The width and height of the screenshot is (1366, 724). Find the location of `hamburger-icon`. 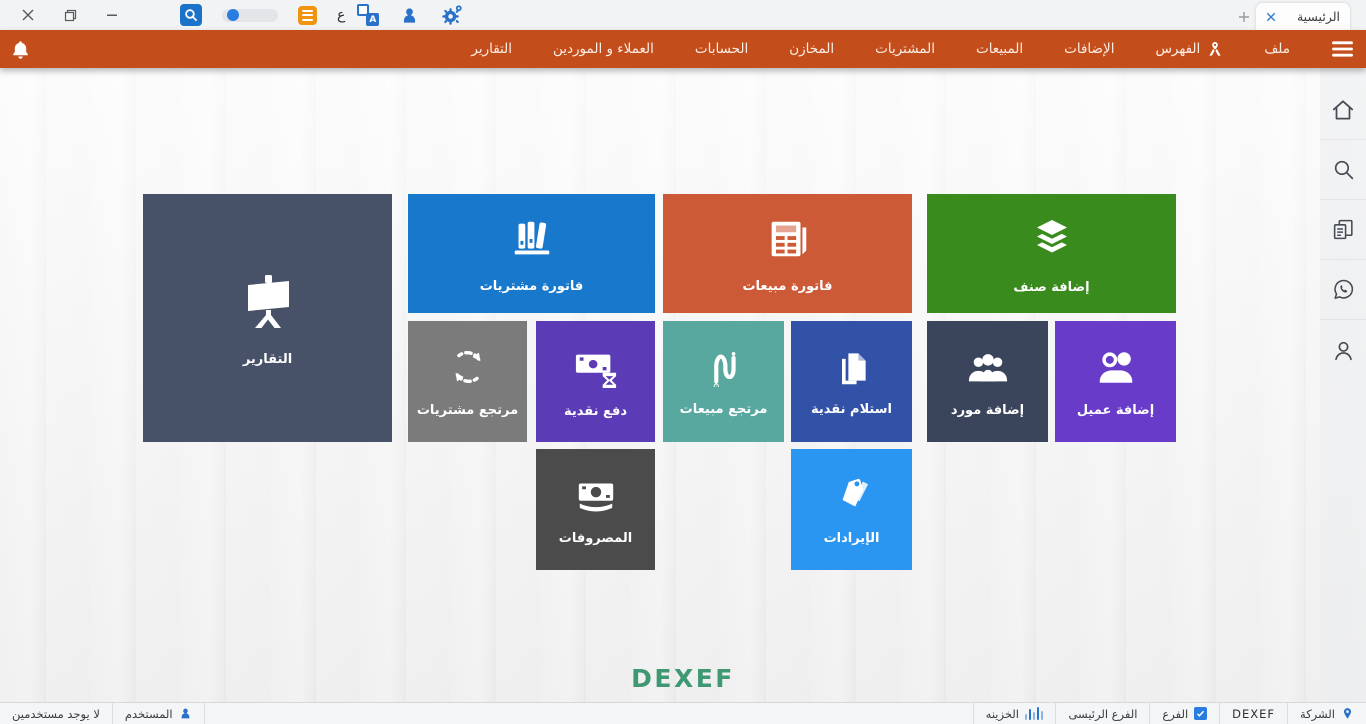

hamburger-icon is located at coordinates (1342, 49).